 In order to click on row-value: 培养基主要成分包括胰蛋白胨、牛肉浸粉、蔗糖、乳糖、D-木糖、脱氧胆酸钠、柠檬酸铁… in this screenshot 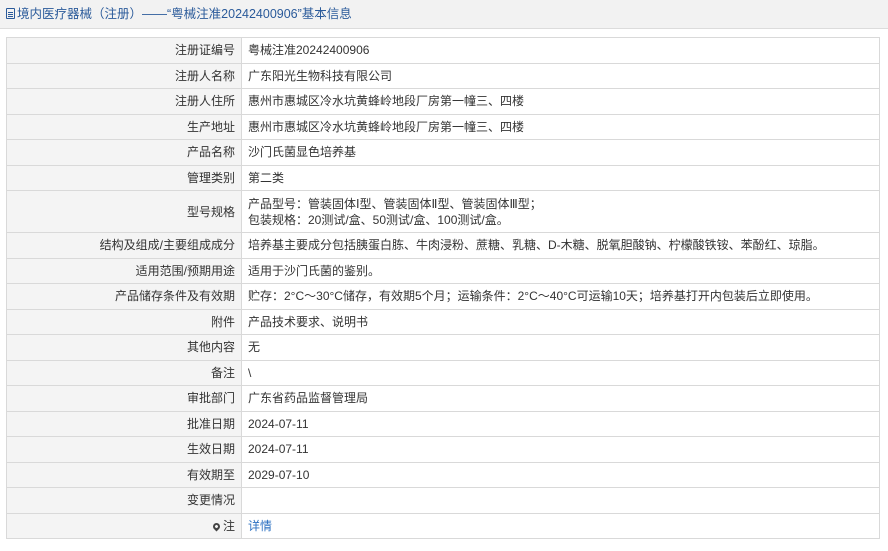, I will do `click(560, 245)`.